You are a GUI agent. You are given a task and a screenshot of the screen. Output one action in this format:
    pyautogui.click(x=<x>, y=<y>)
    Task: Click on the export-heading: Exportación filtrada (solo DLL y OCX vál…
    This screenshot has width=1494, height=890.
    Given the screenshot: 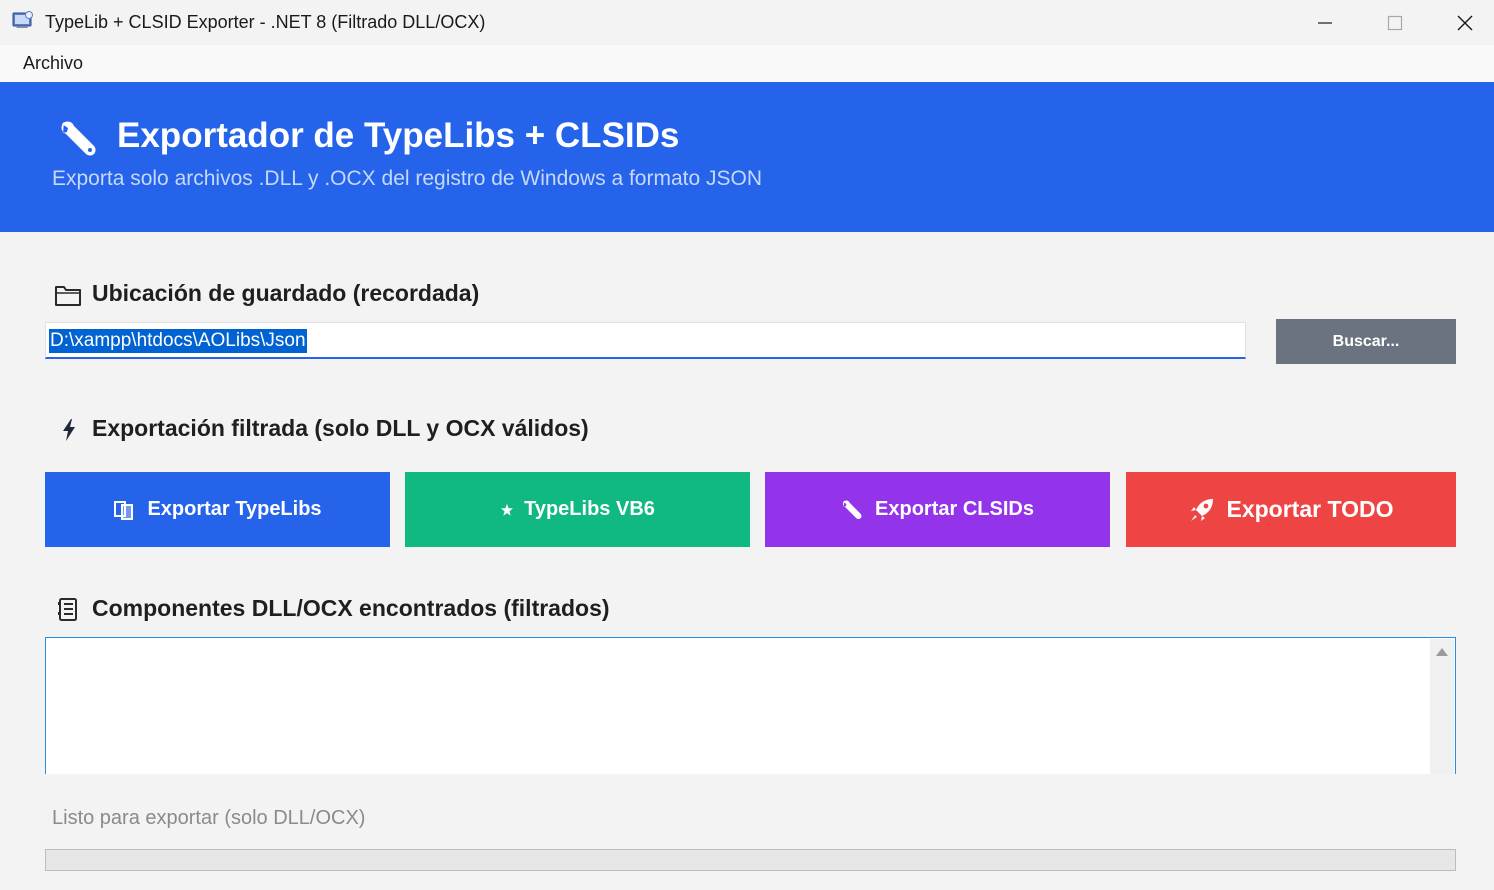 What is the action you would take?
    pyautogui.click(x=340, y=428)
    